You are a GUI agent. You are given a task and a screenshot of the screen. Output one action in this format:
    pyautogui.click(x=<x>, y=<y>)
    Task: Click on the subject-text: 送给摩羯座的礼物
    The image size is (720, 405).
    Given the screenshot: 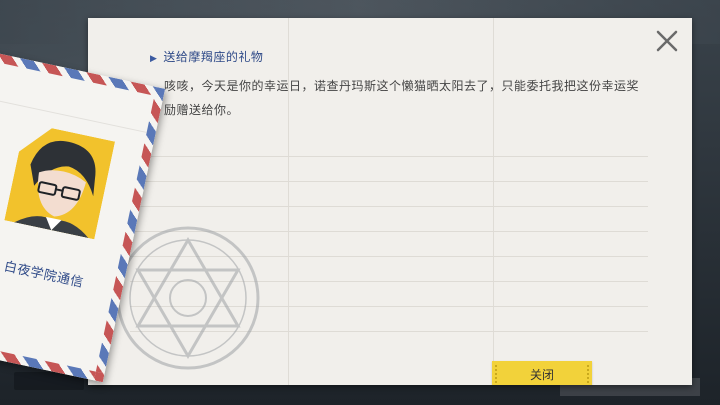 What is the action you would take?
    pyautogui.click(x=213, y=57)
    